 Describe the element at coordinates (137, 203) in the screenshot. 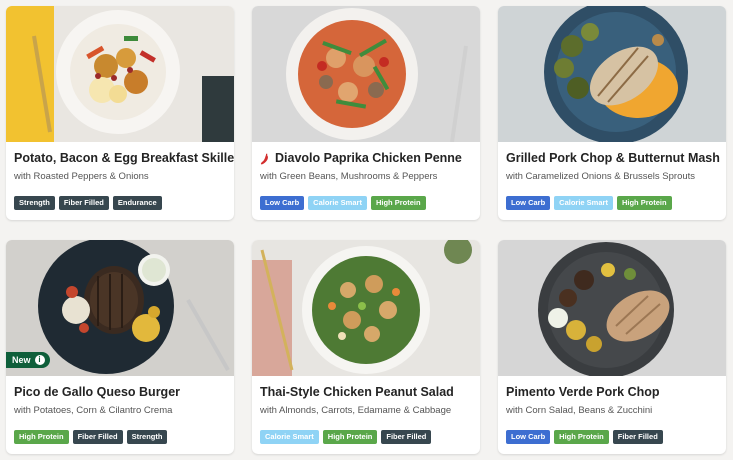

I see `tag-badge: Endurance` at that location.